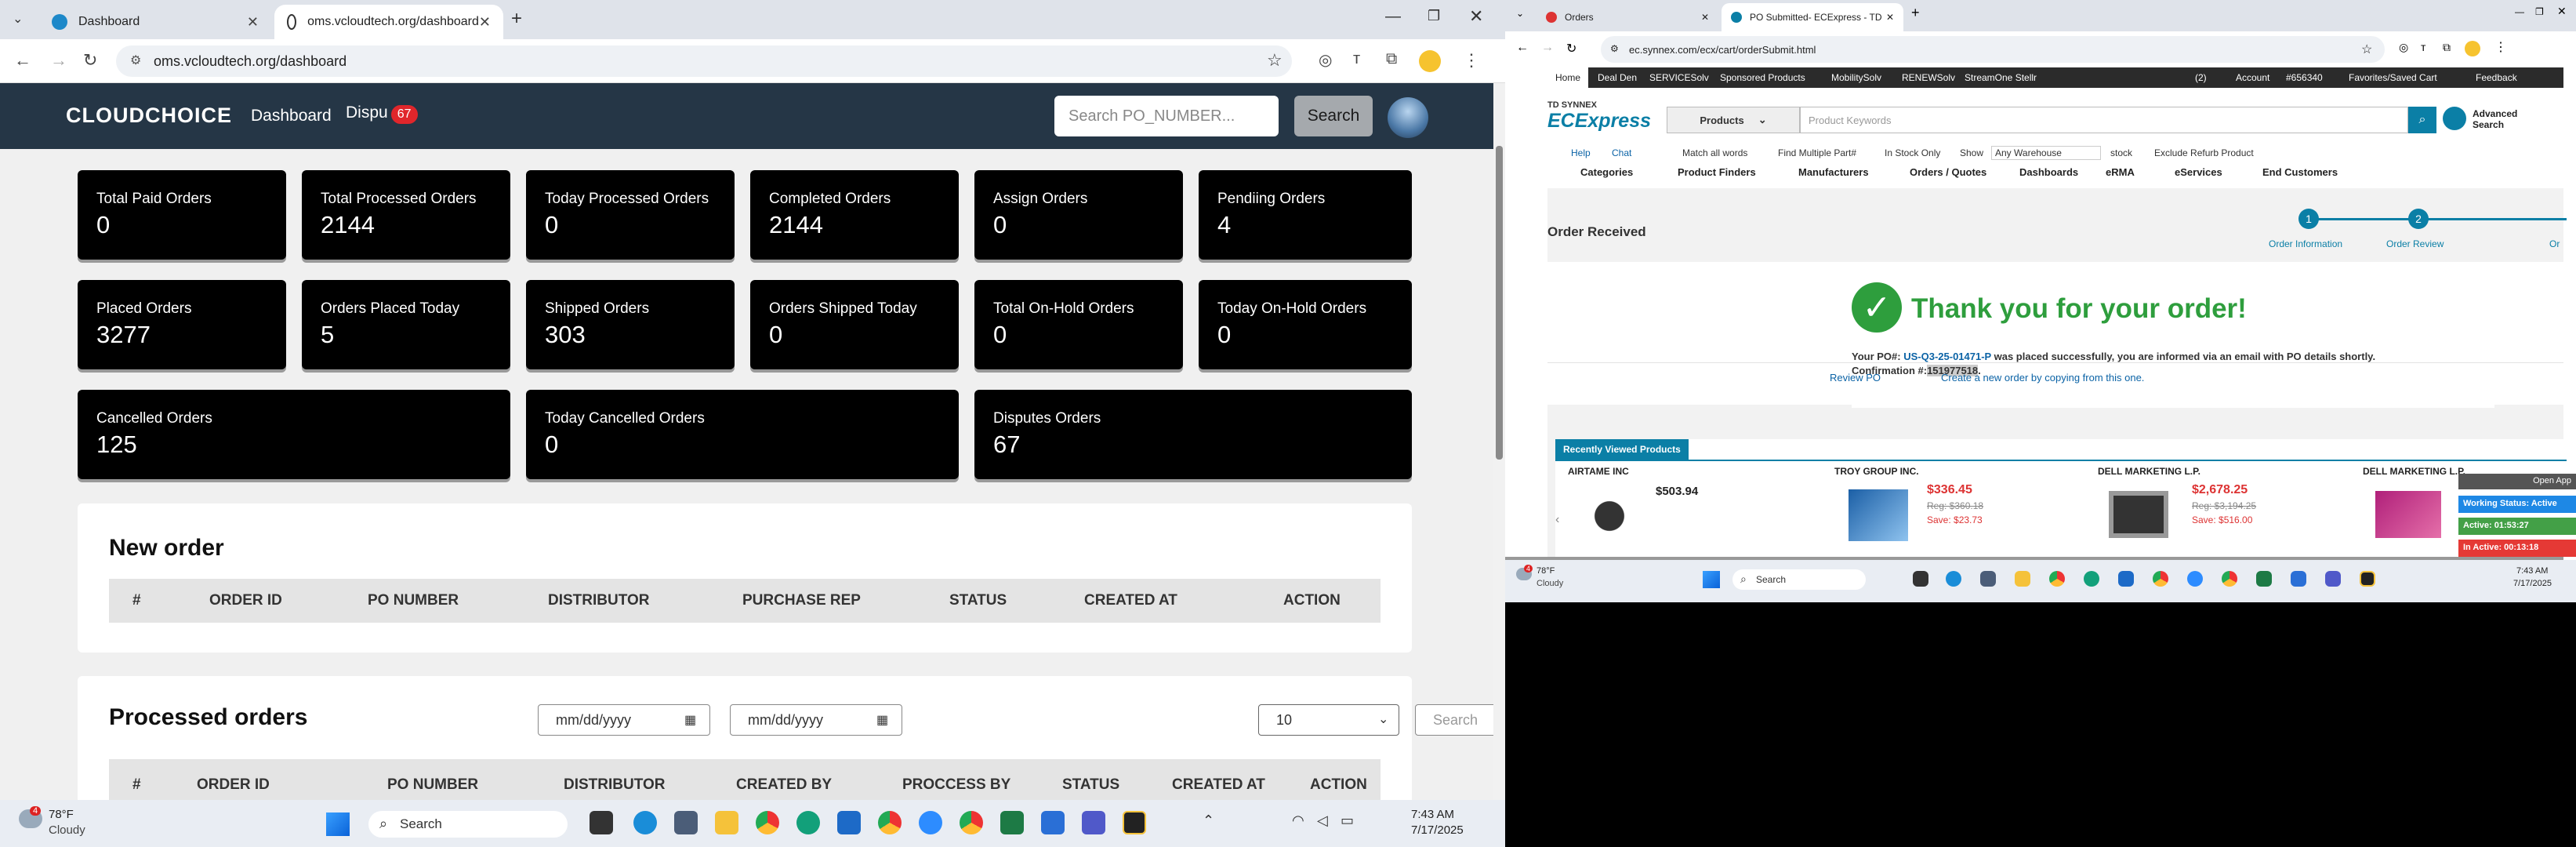 Image resolution: width=2576 pixels, height=847 pixels. I want to click on topnav-mobilitysolv: MobilitySolv, so click(1856, 77).